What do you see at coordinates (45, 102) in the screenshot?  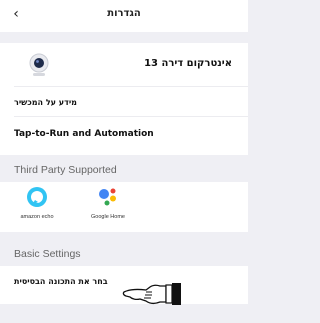 I see `device-info-label: מידע על המכשיר` at bounding box center [45, 102].